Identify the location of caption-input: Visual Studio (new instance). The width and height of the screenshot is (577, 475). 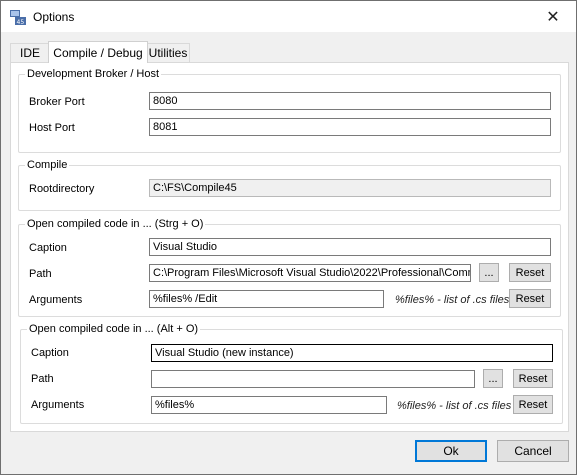
(352, 353).